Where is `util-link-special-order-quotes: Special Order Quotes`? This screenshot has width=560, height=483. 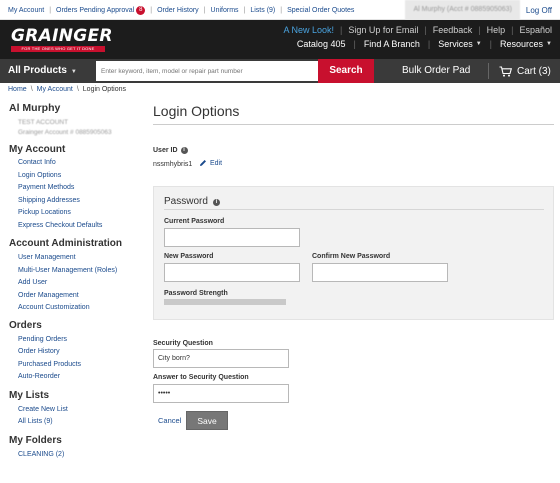 util-link-special-order-quotes: Special Order Quotes is located at coordinates (320, 10).